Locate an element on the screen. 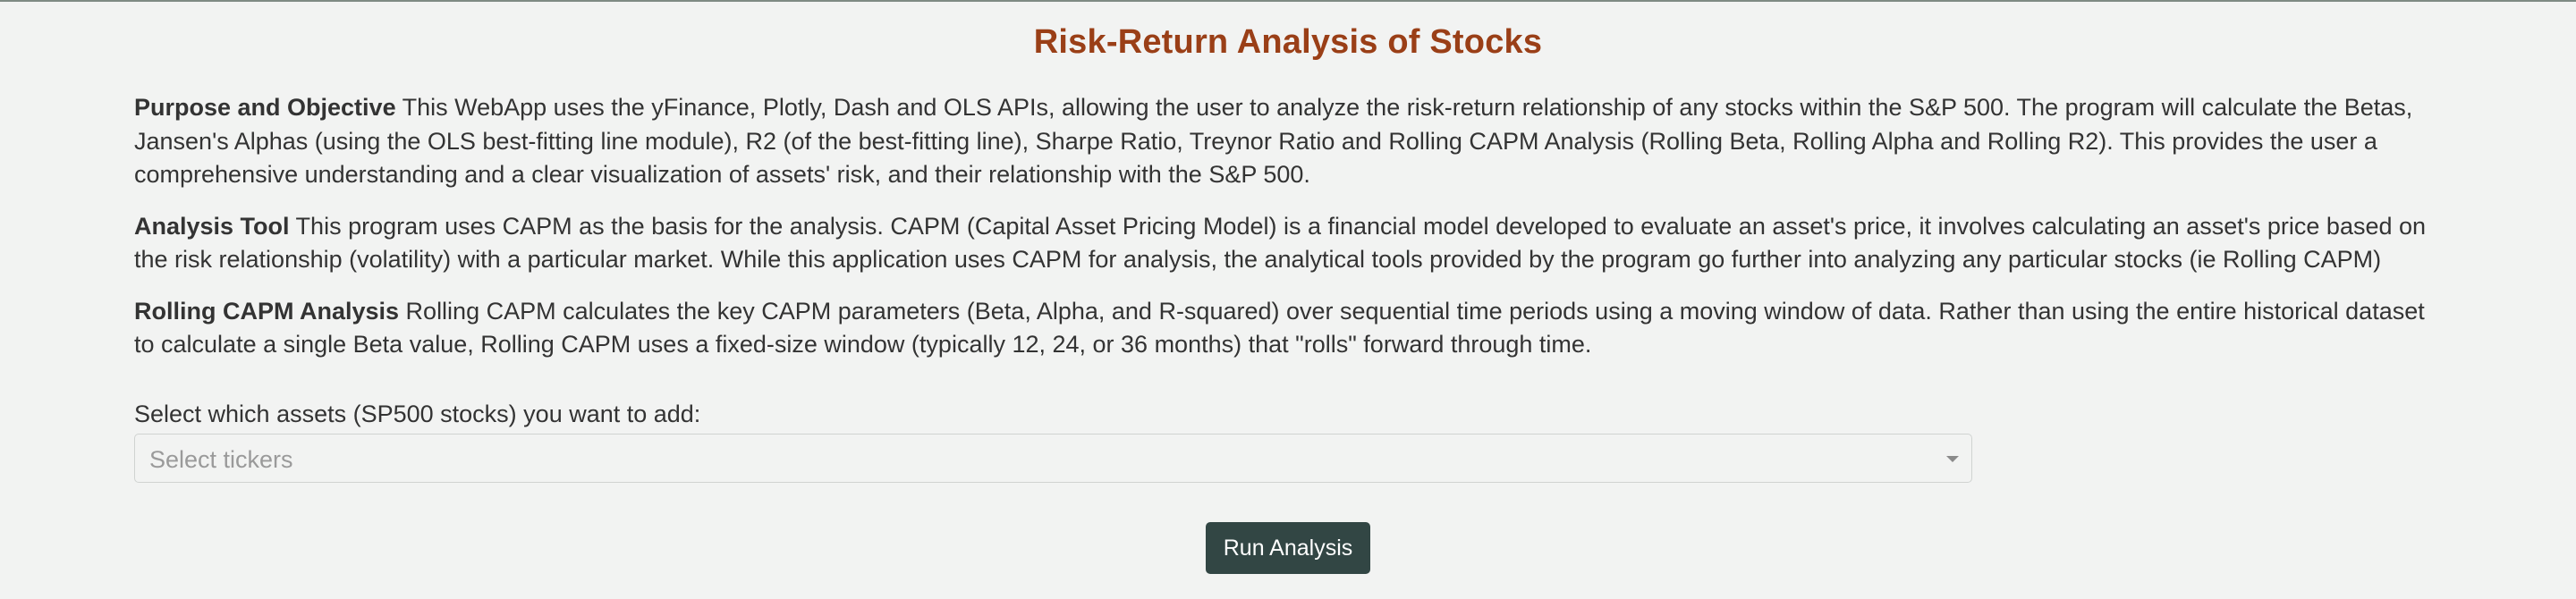  ticker-dropdown: Select tickers is located at coordinates (1053, 458).